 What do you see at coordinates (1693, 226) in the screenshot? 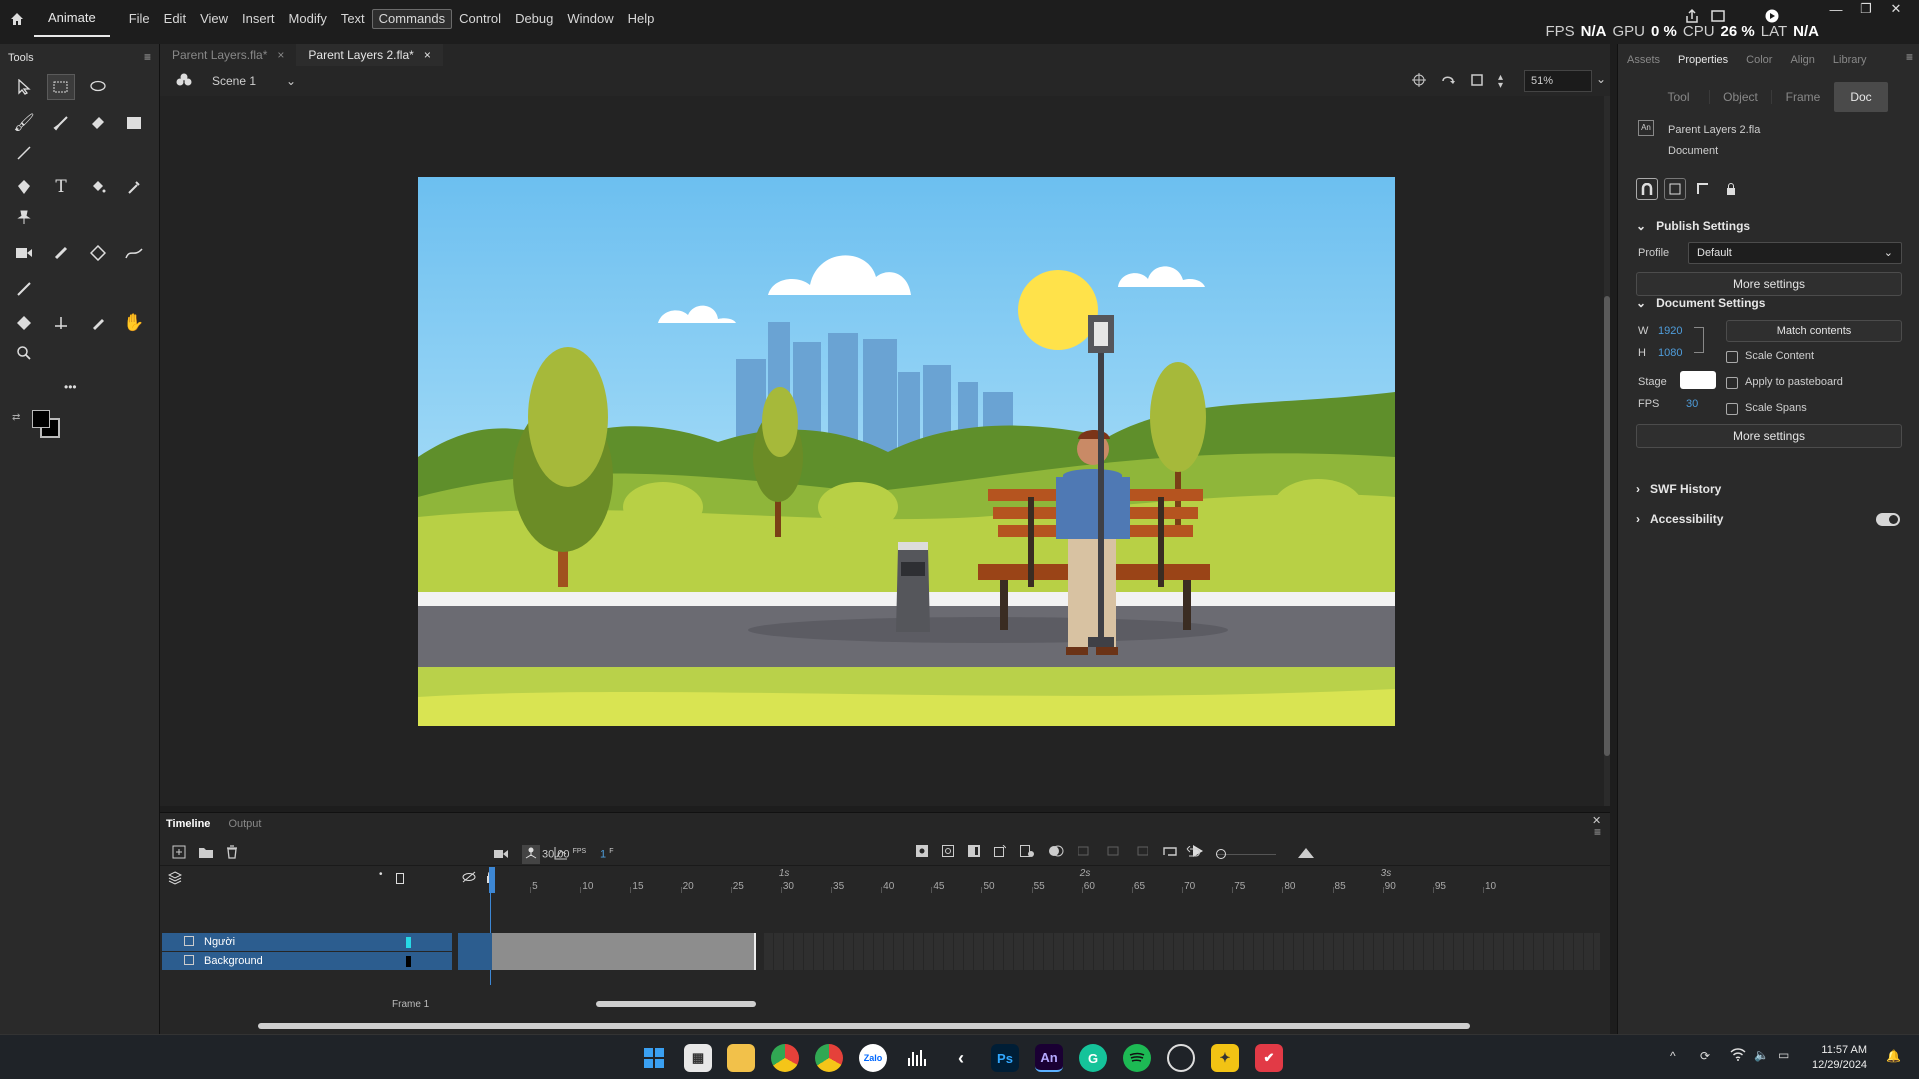
I see `publish-settings-header: ⌄ Publish Settings` at bounding box center [1693, 226].